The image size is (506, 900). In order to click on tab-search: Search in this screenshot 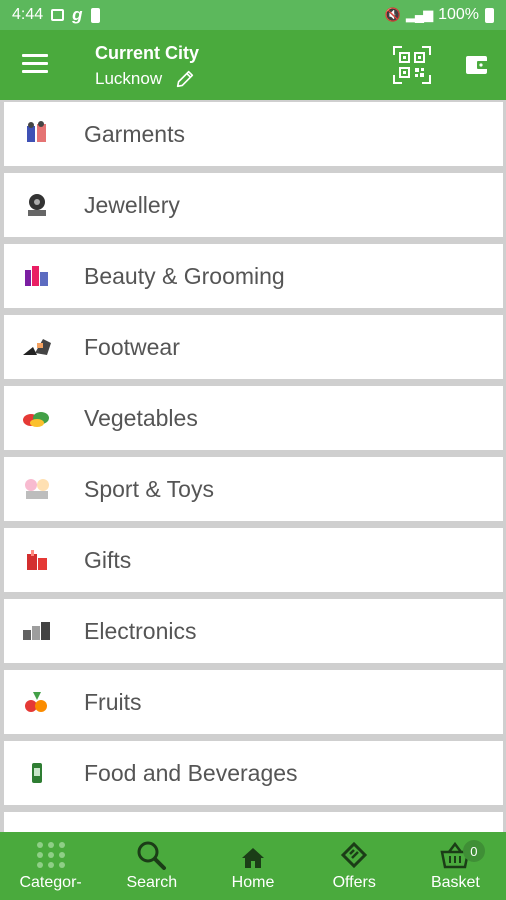, I will do `click(151, 866)`.